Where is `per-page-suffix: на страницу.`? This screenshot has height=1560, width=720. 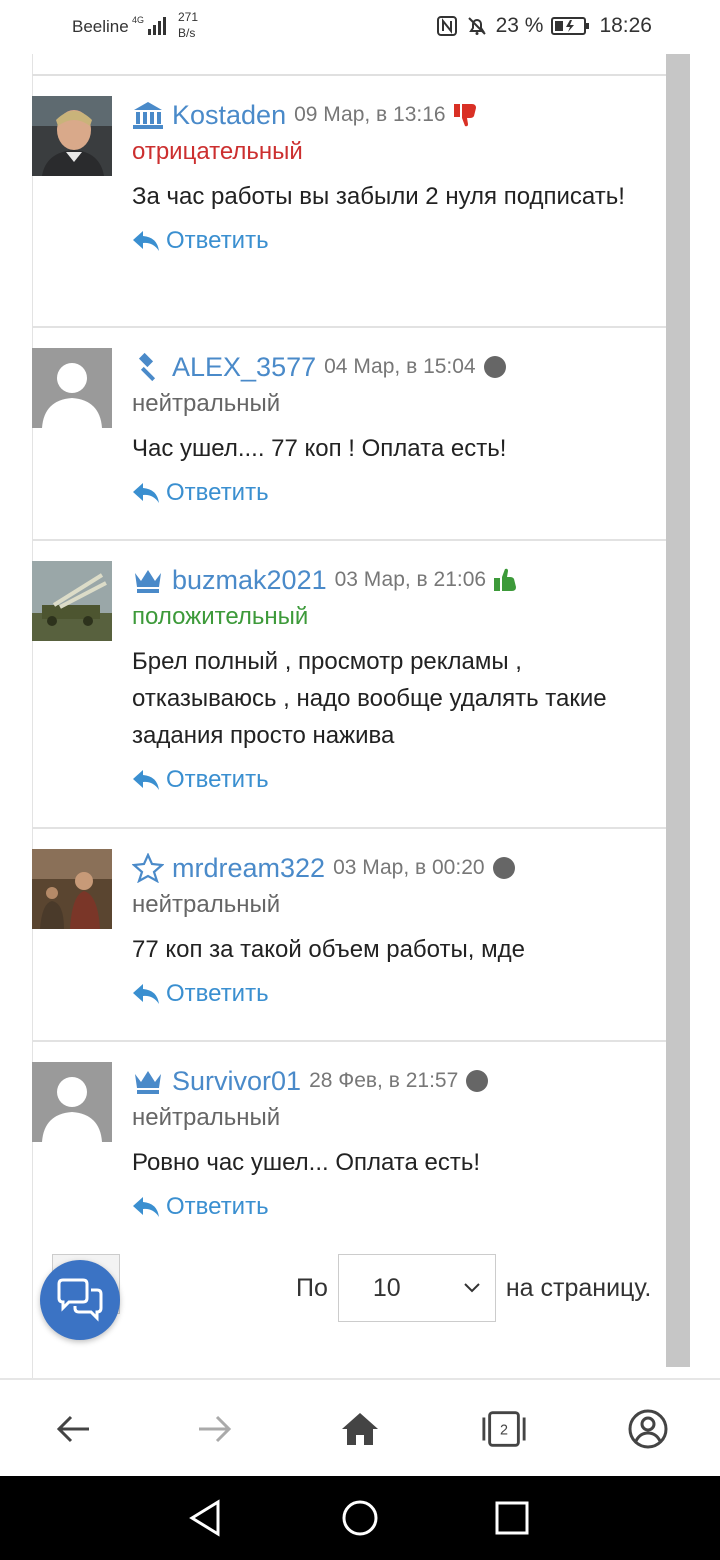
per-page-suffix: на страницу. is located at coordinates (578, 1287).